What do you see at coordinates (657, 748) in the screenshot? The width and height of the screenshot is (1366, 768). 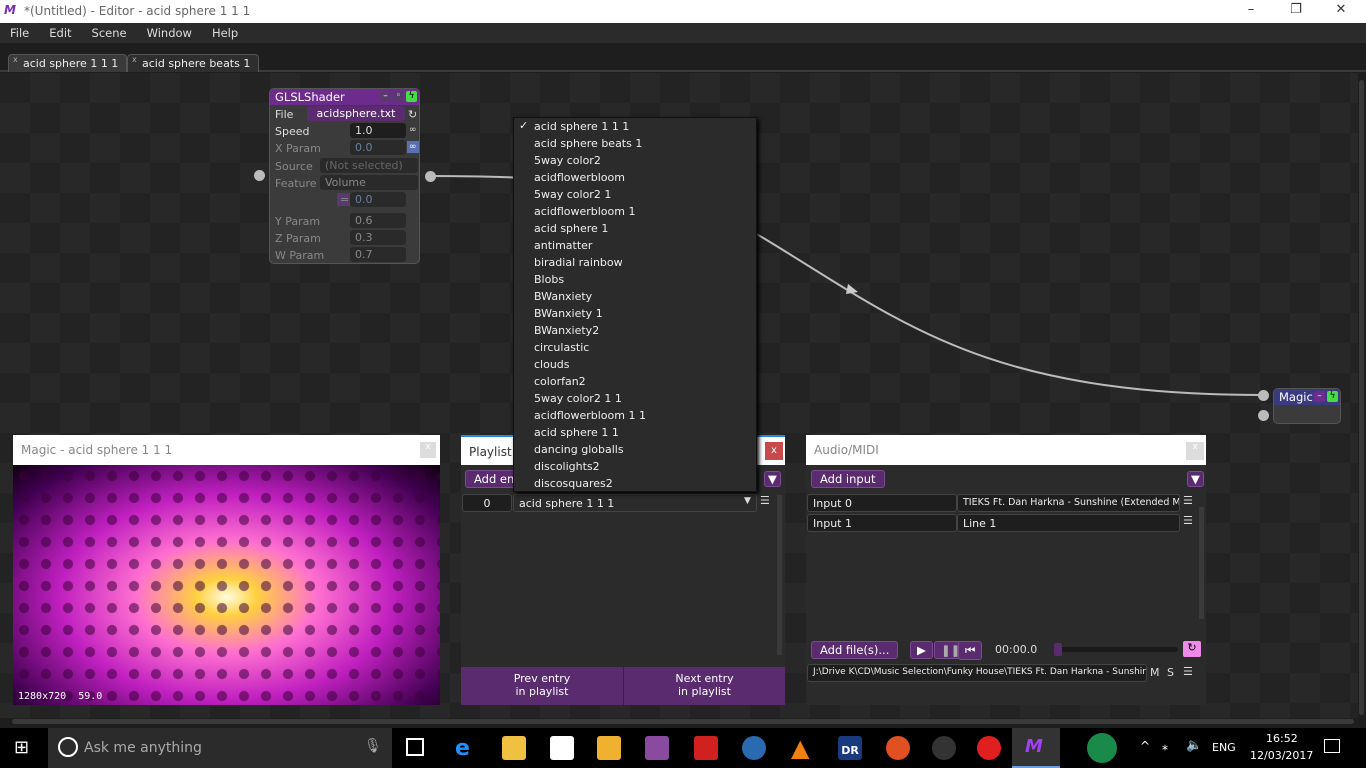 I see `onenote-icon` at bounding box center [657, 748].